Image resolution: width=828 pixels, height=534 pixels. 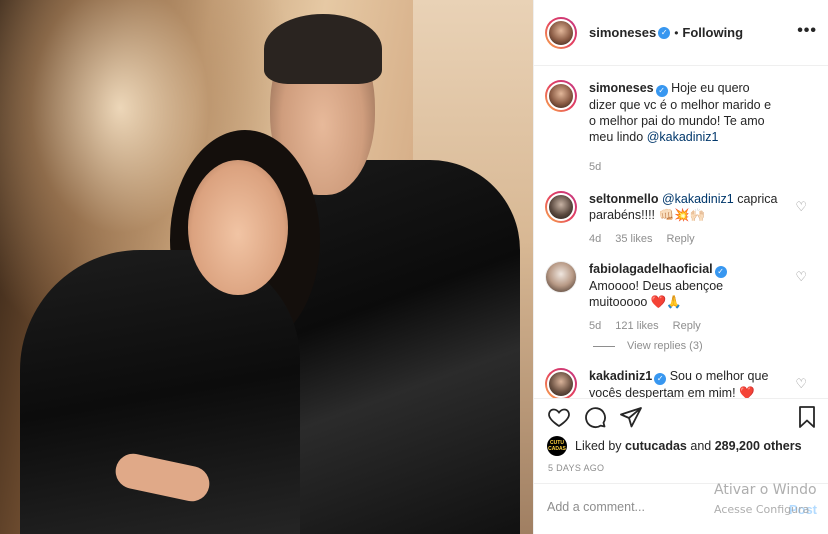 What do you see at coordinates (681, 33) in the screenshot?
I see `post-header: simoneses ✓ • Following •••` at bounding box center [681, 33].